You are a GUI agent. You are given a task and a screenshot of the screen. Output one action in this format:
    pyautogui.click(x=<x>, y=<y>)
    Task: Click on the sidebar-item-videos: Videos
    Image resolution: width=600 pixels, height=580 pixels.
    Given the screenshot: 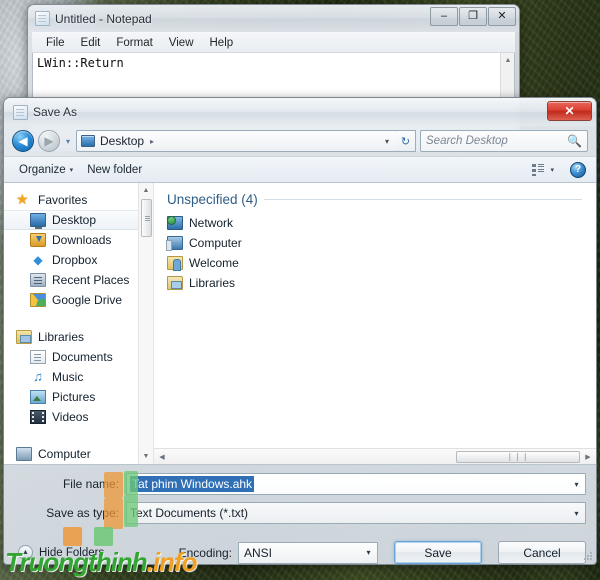 What is the action you would take?
    pyautogui.click(x=78, y=417)
    